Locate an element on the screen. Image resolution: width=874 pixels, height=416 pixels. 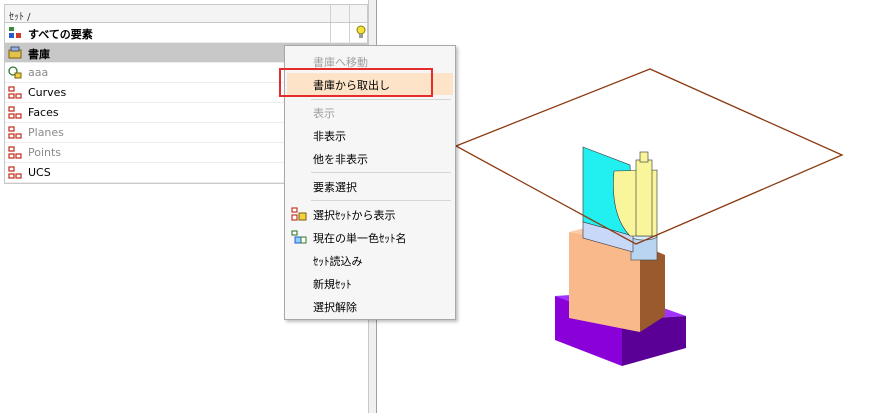
menu-item-hide-others: 他を非表示 is located at coordinates (370, 158).